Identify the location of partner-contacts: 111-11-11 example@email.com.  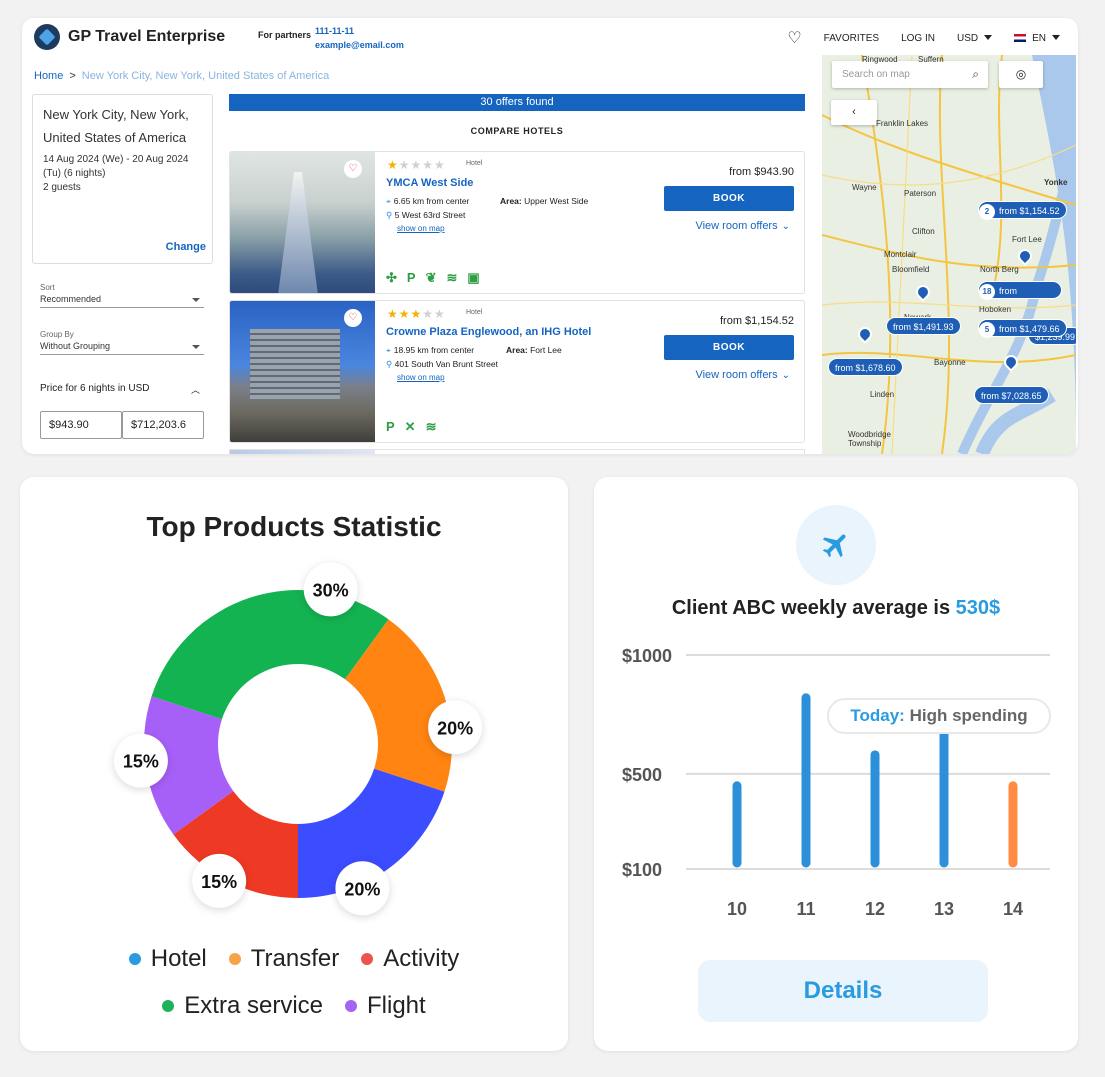
(359, 38).